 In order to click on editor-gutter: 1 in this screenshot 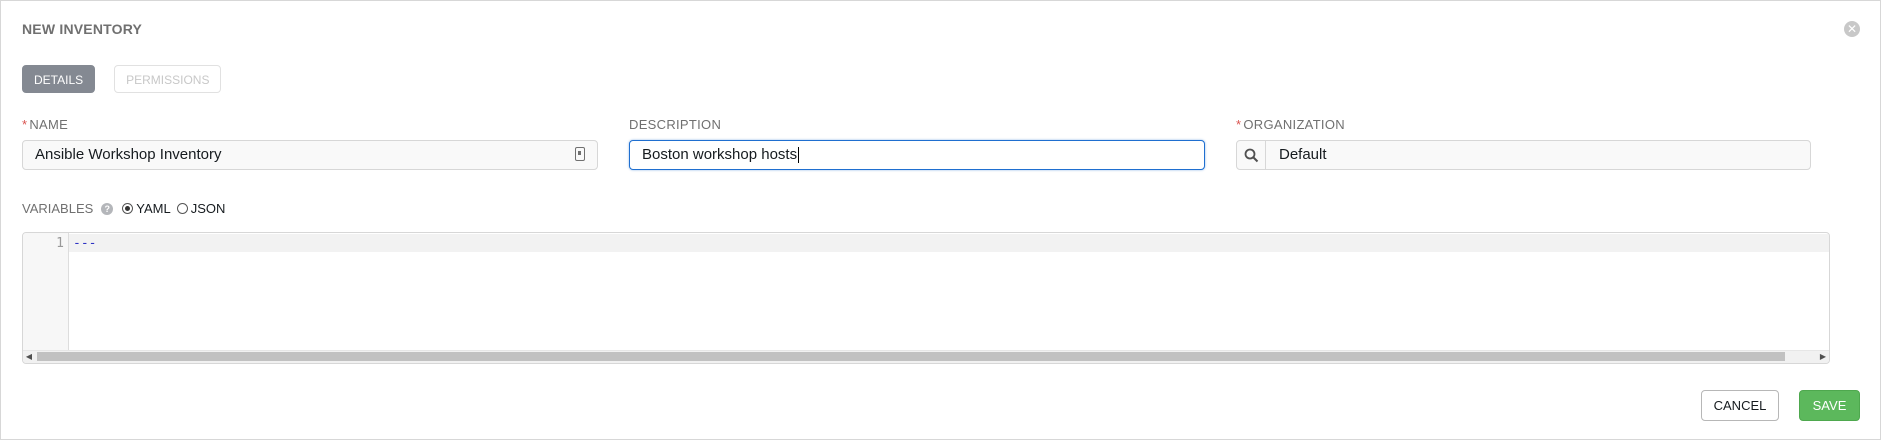, I will do `click(46, 292)`.